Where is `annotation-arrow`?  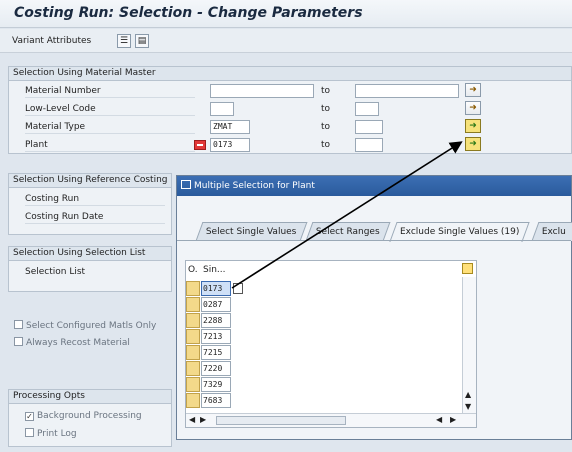
annotation-arrow is located at coordinates (347, 215).